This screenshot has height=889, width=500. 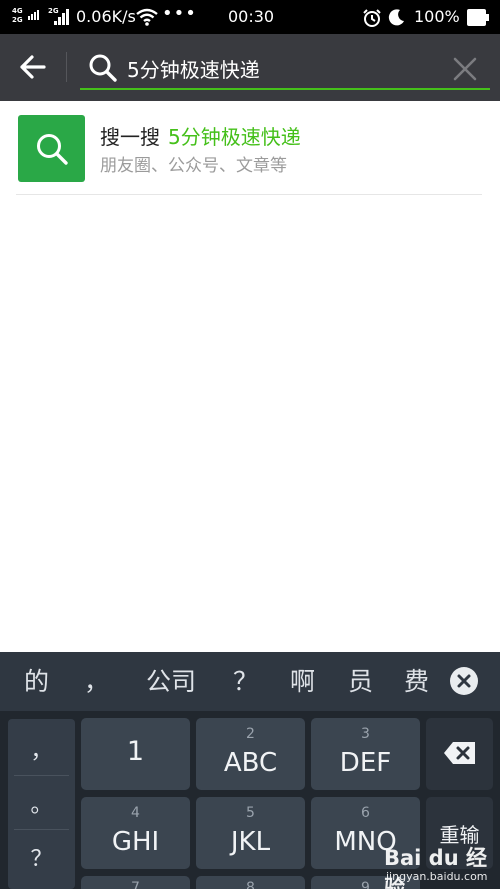 What do you see at coordinates (372, 18) in the screenshot?
I see `alarm-icon` at bounding box center [372, 18].